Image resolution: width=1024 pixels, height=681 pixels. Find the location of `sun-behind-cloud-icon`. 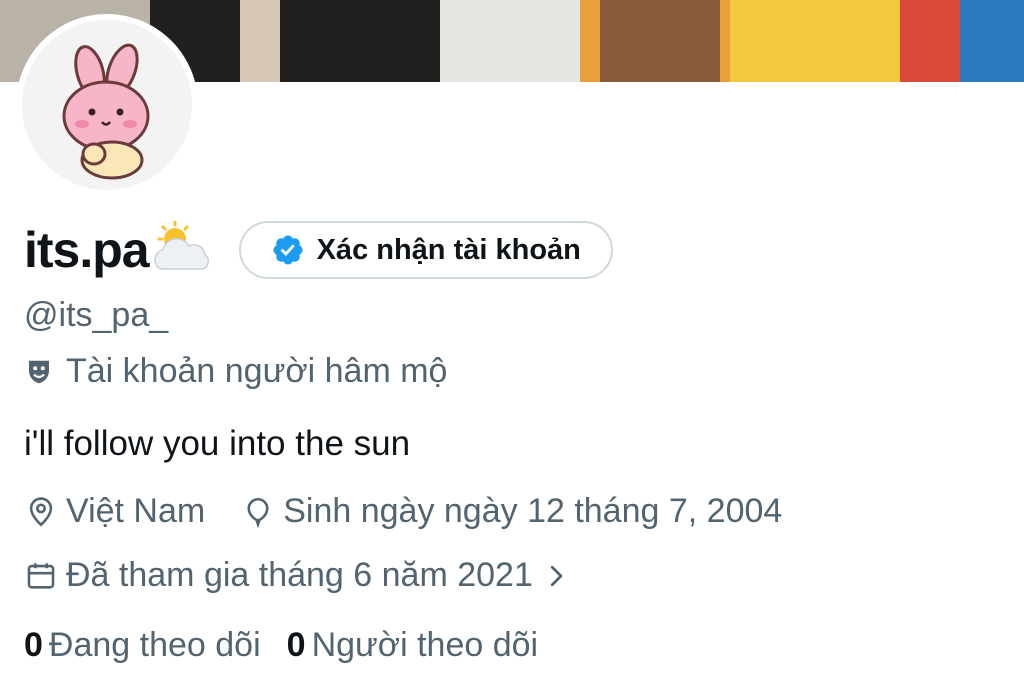

sun-behind-cloud-icon is located at coordinates (182, 250).